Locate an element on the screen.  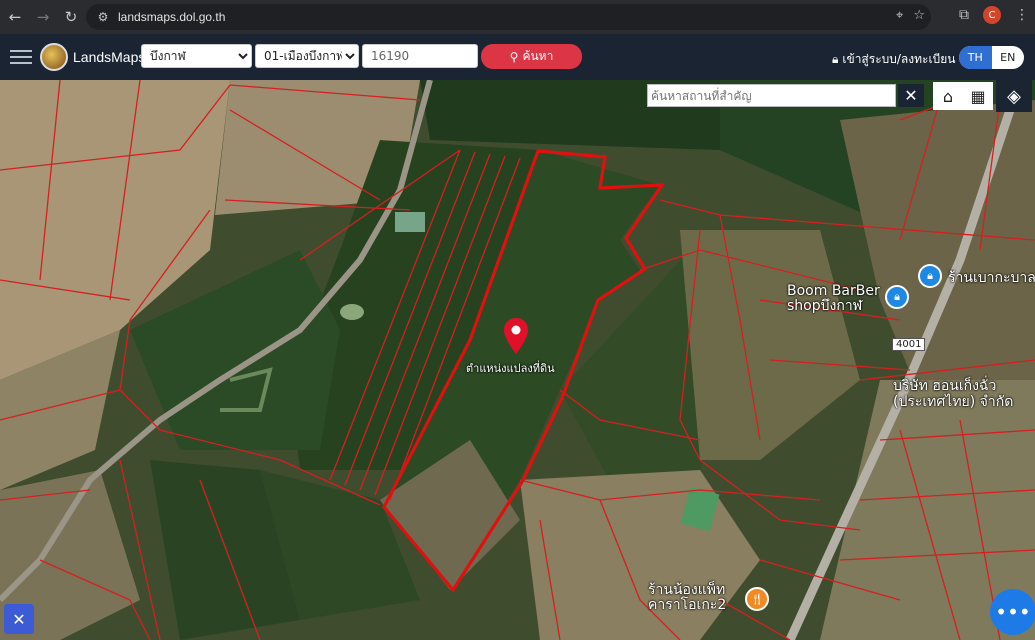
forward-arrow-icon: → is located at coordinates (43, 17).